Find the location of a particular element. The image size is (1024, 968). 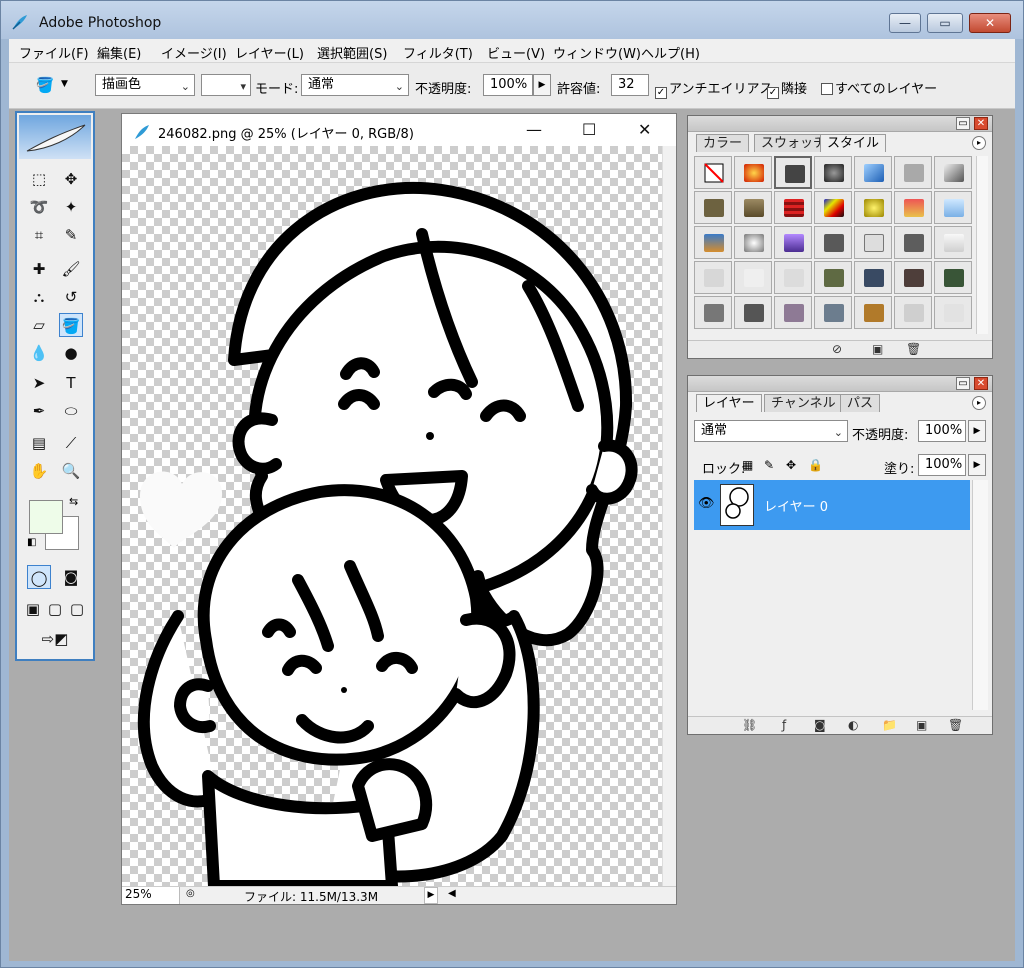

layer-opacity-input: 100% is located at coordinates (942, 431).